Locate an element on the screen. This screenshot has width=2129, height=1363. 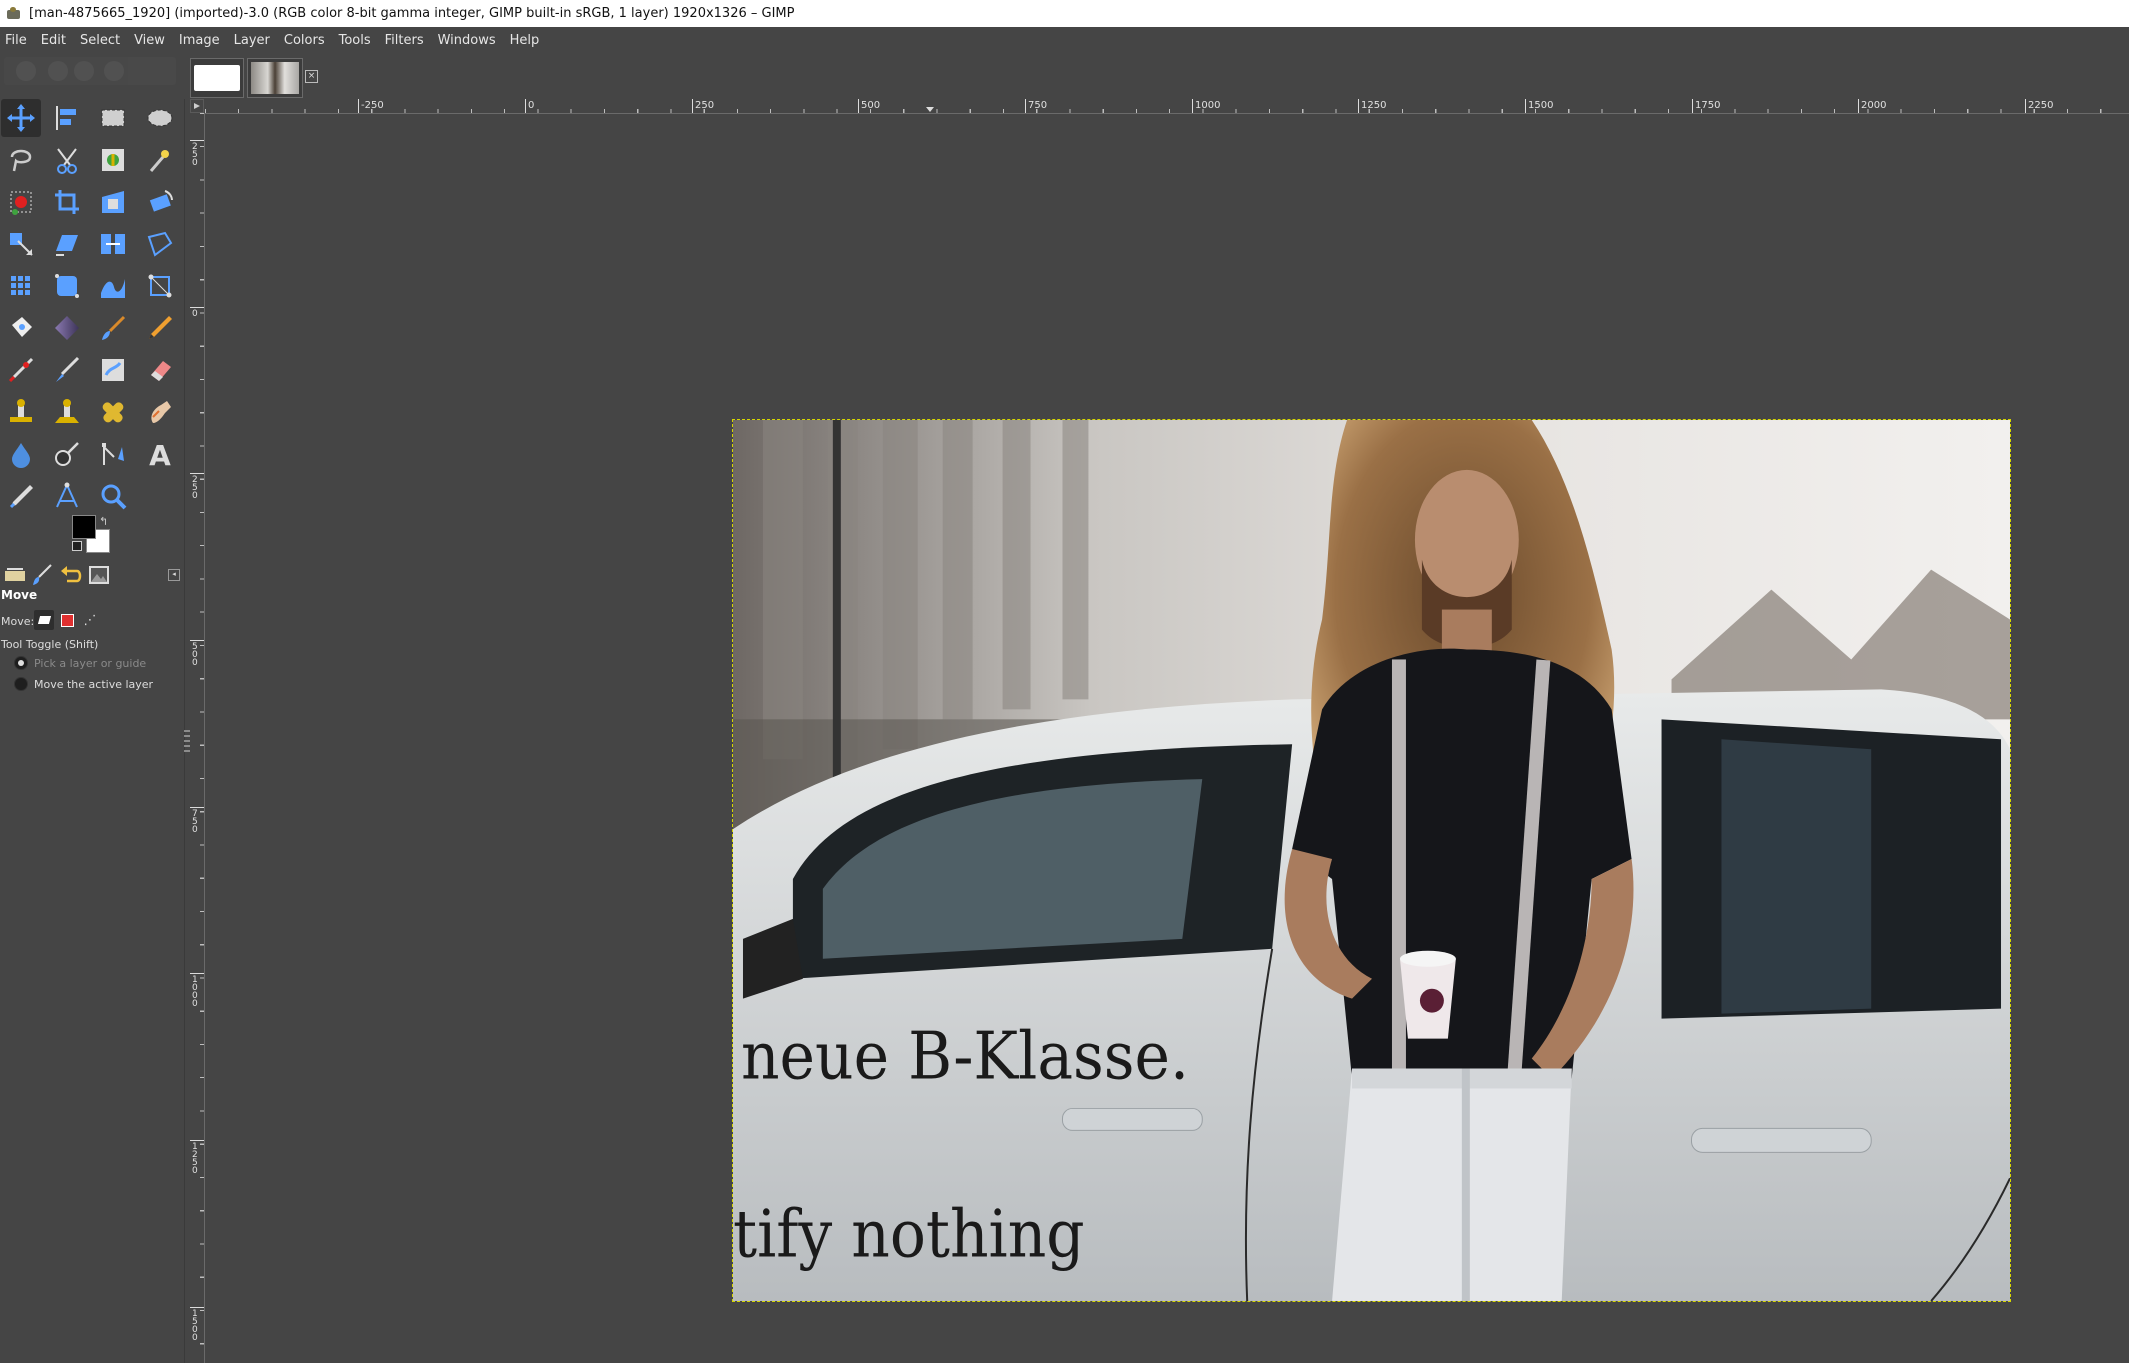
perspective-clone-icon is located at coordinates (67, 412).